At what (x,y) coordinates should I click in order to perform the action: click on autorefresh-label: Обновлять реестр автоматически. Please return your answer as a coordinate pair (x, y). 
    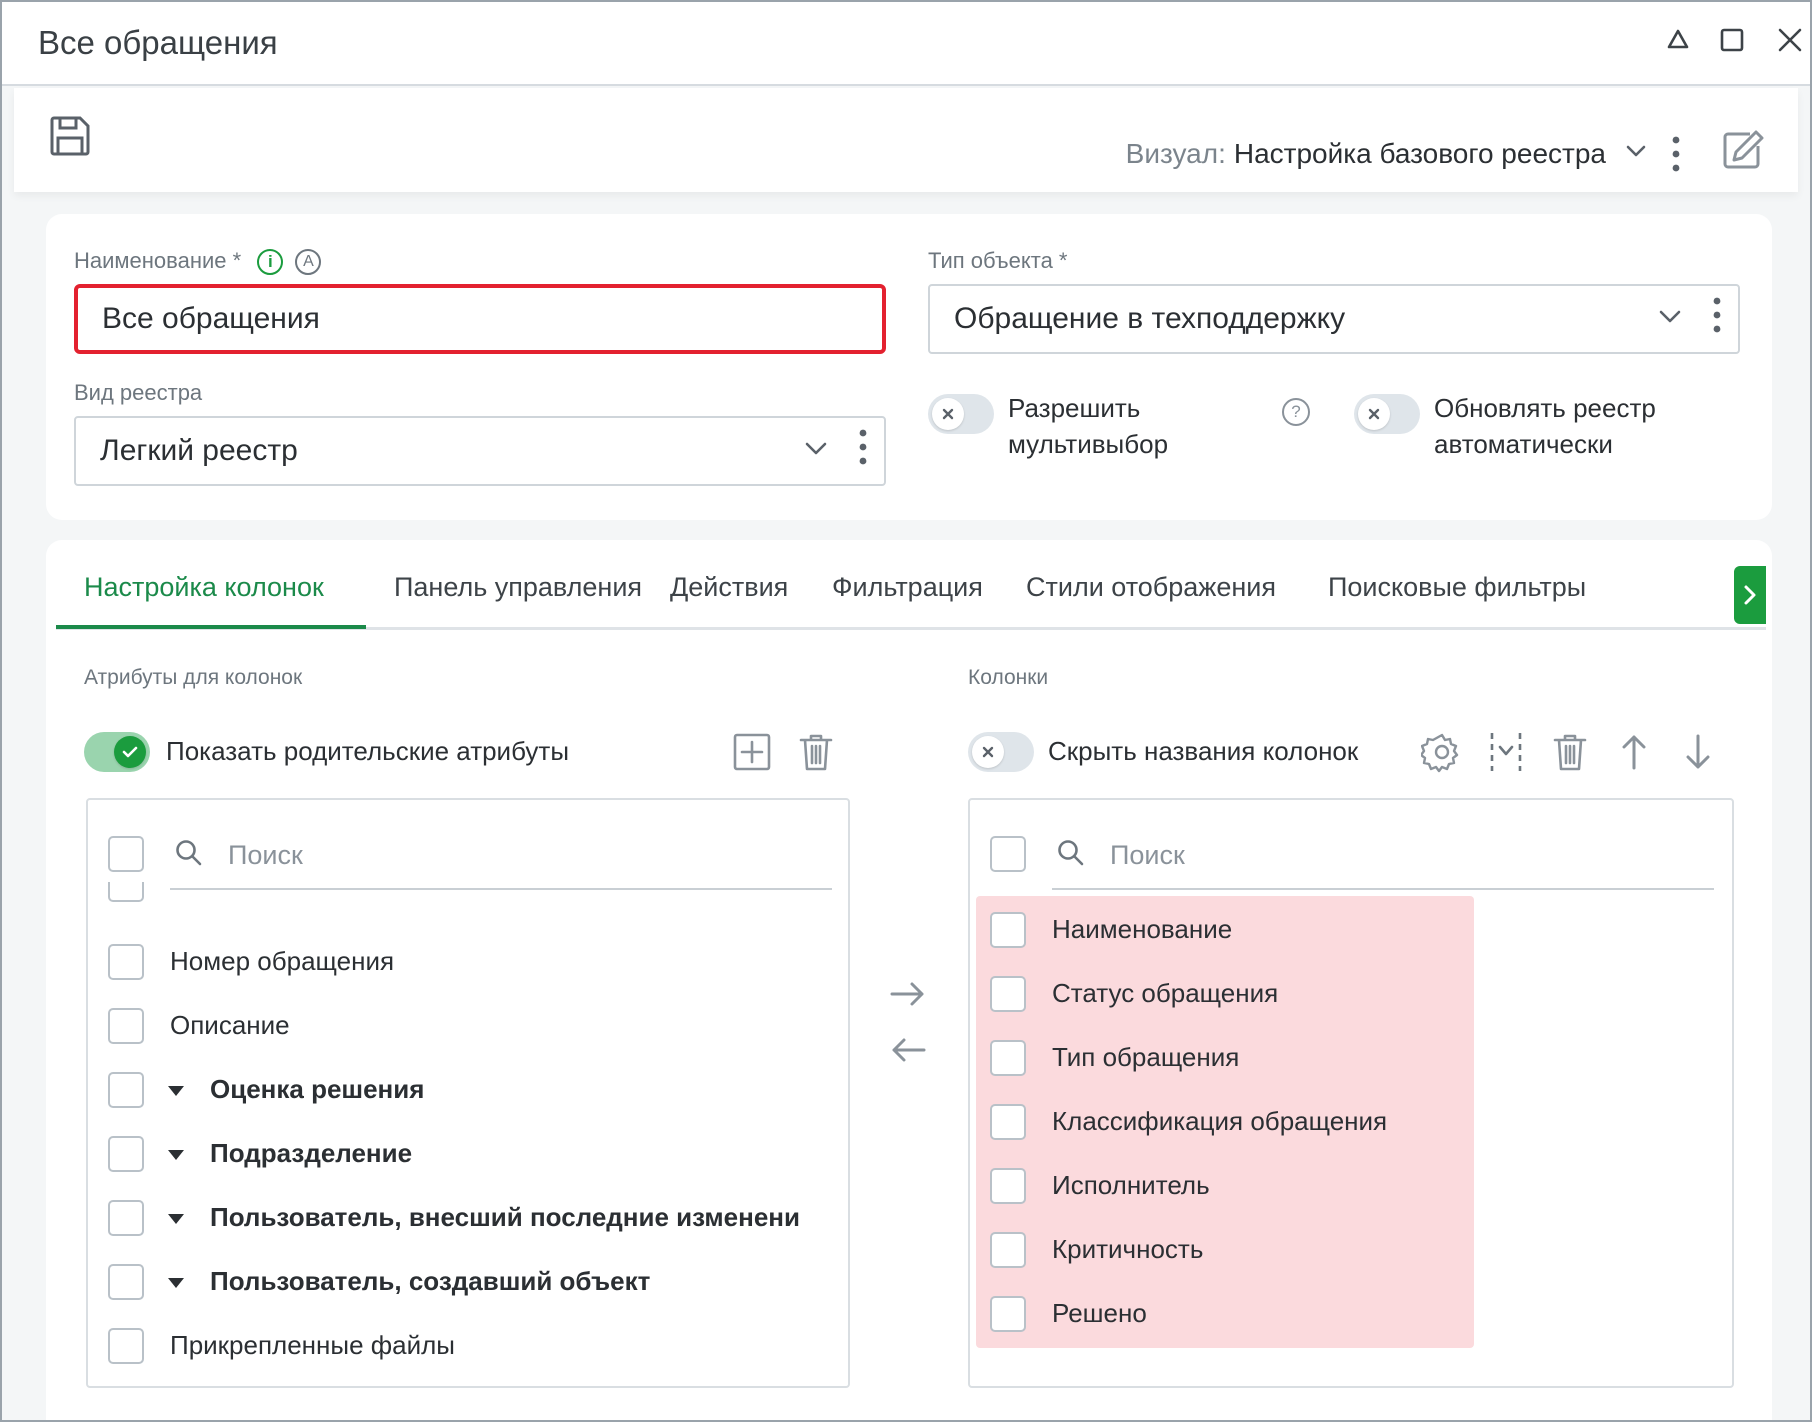
    Looking at the image, I should click on (1545, 426).